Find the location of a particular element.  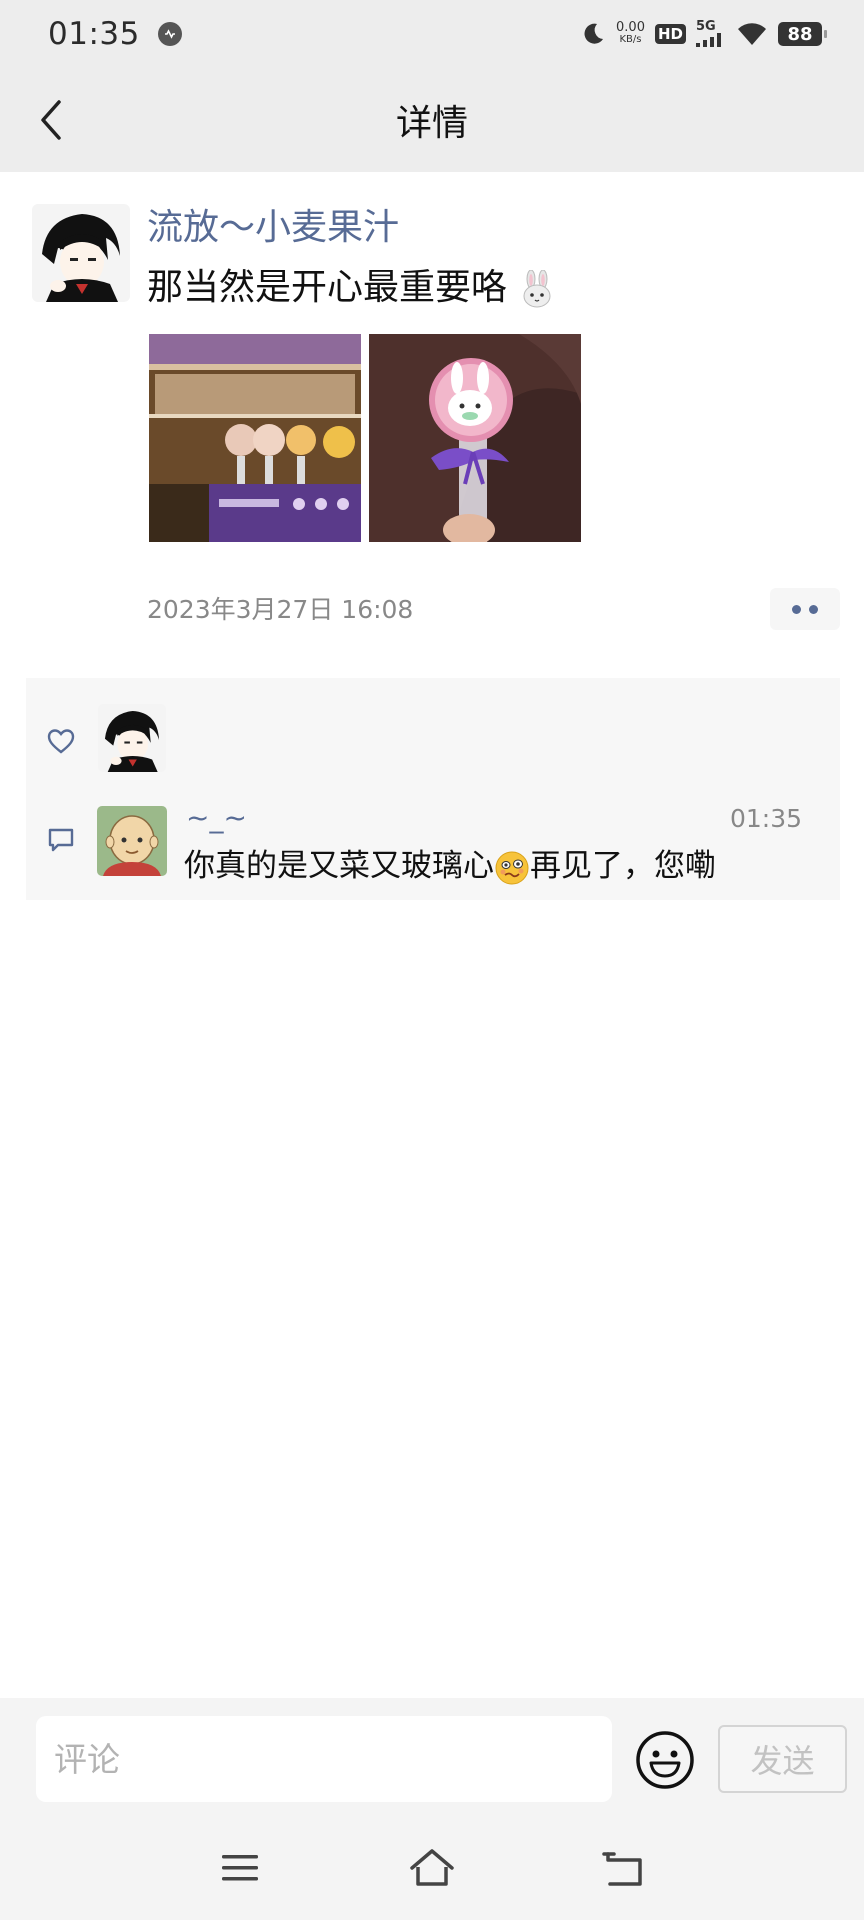

network-type: 5G is located at coordinates (706, 26).